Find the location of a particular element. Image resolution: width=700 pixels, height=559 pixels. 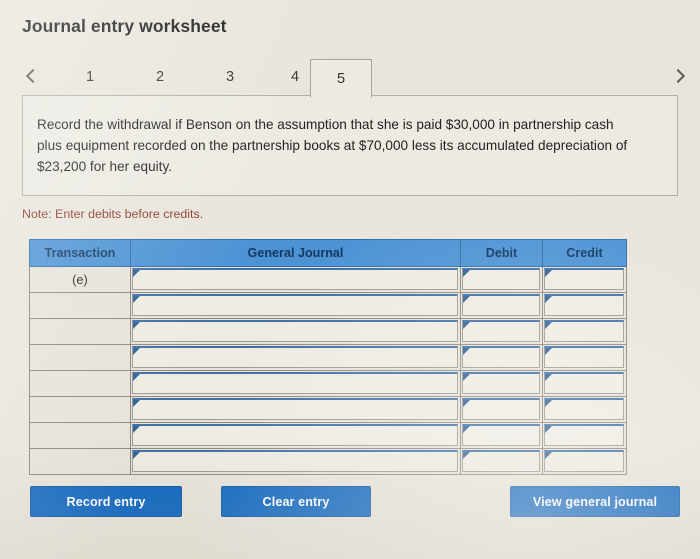

worksheet-tab-bar: 1 2 3 4 5 is located at coordinates (354, 77).